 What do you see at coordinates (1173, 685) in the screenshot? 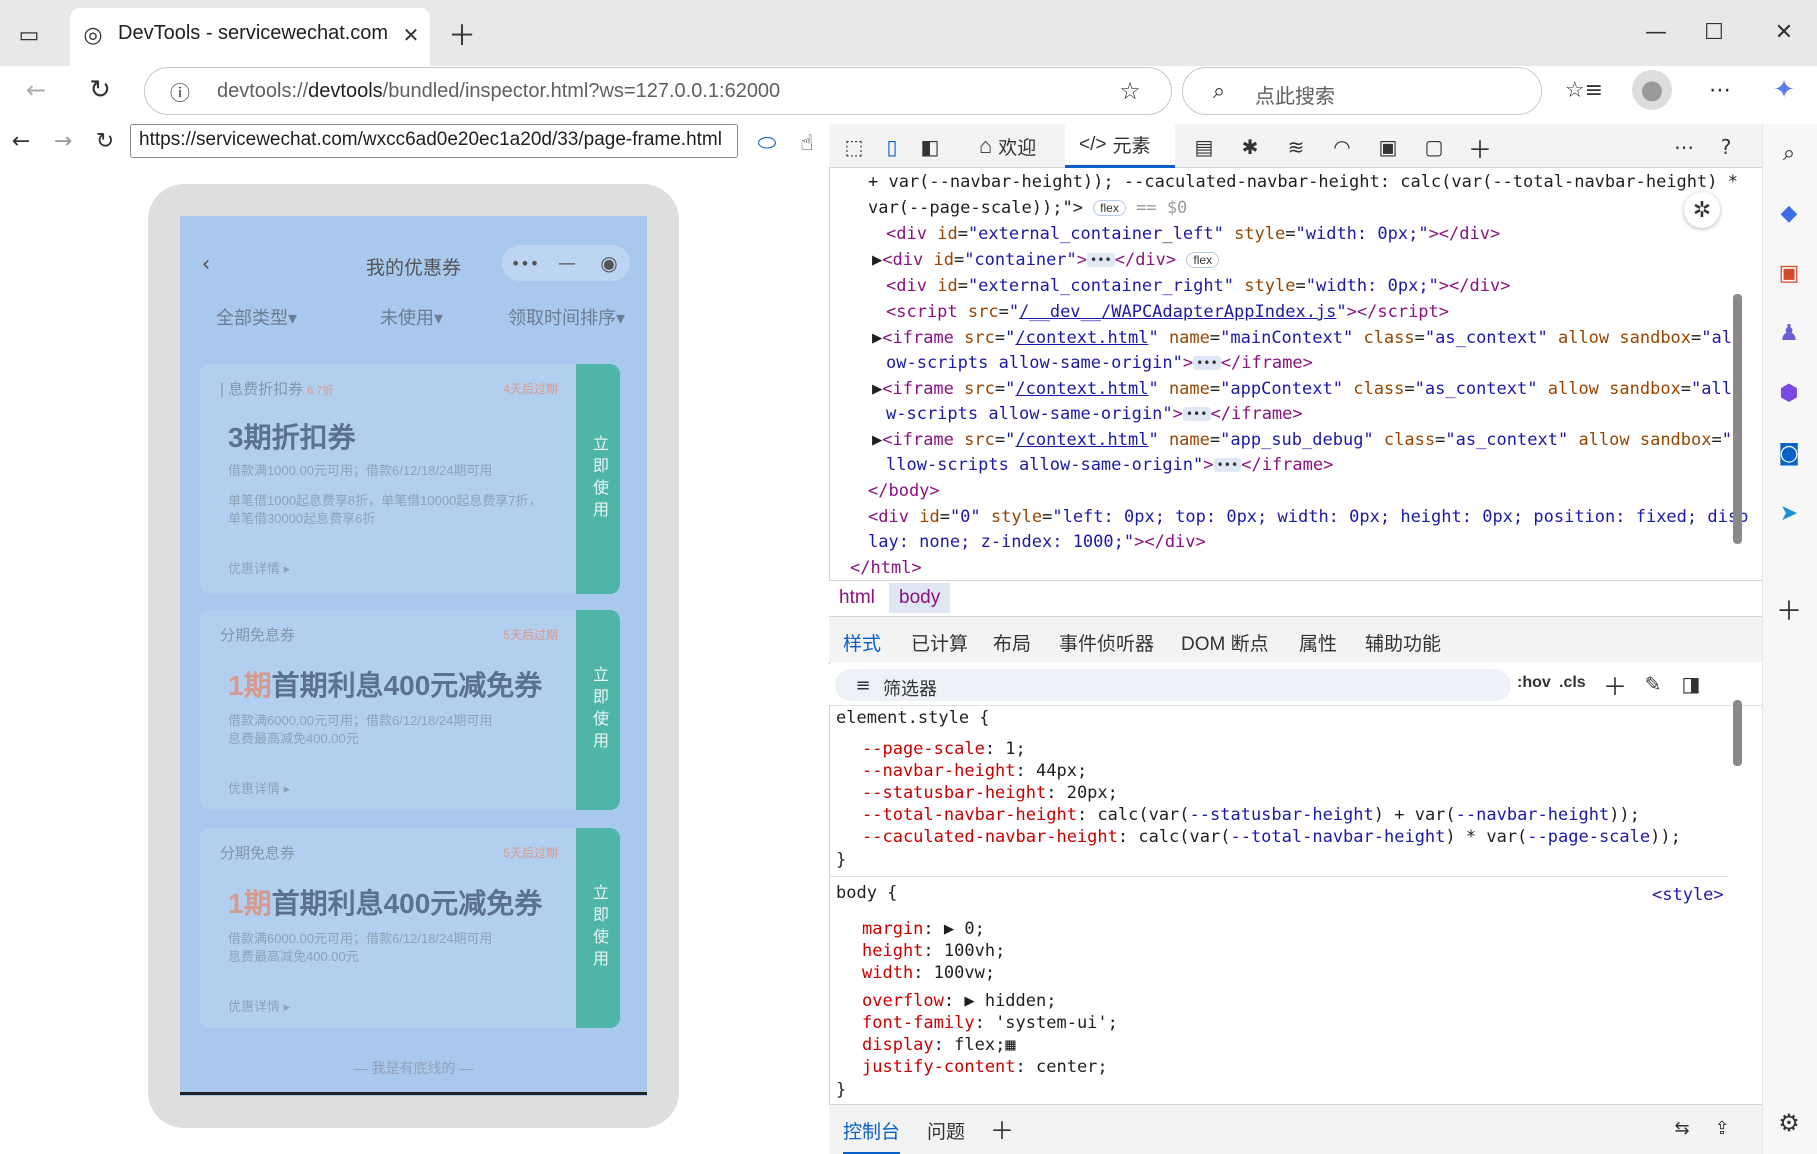
I see `styles-filter-input: ≡ 筛选器` at bounding box center [1173, 685].